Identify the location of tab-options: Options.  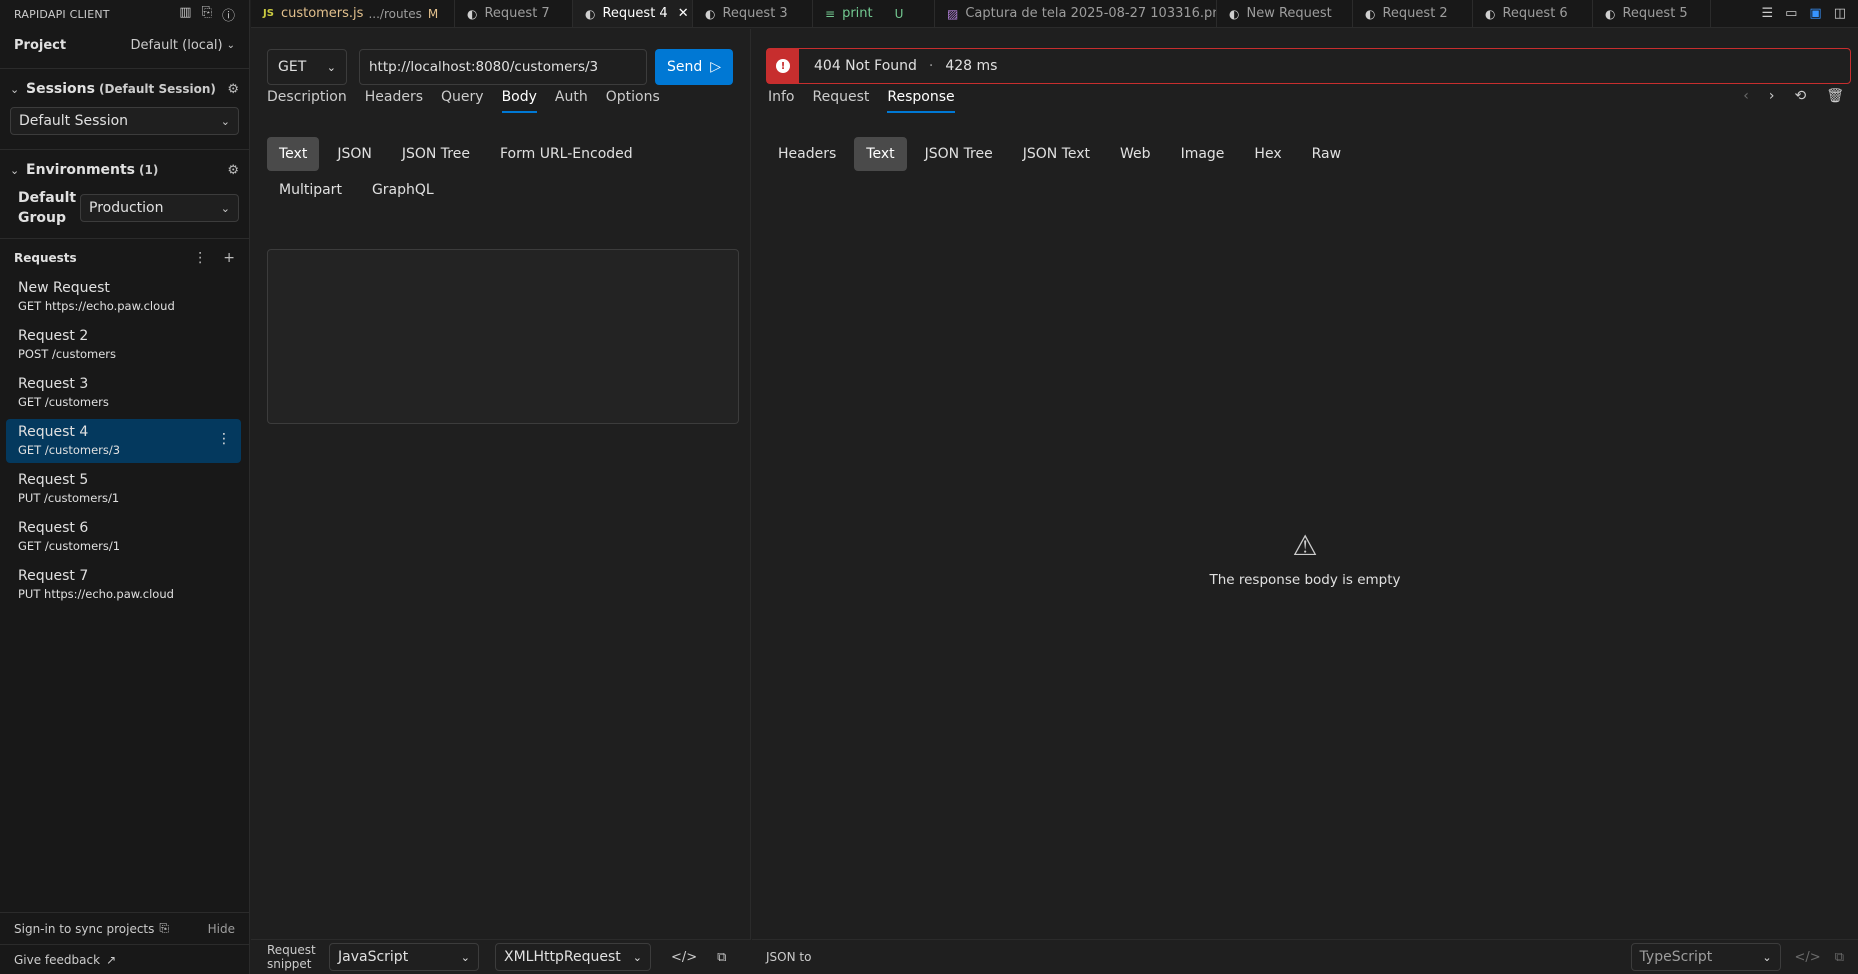
(633, 101).